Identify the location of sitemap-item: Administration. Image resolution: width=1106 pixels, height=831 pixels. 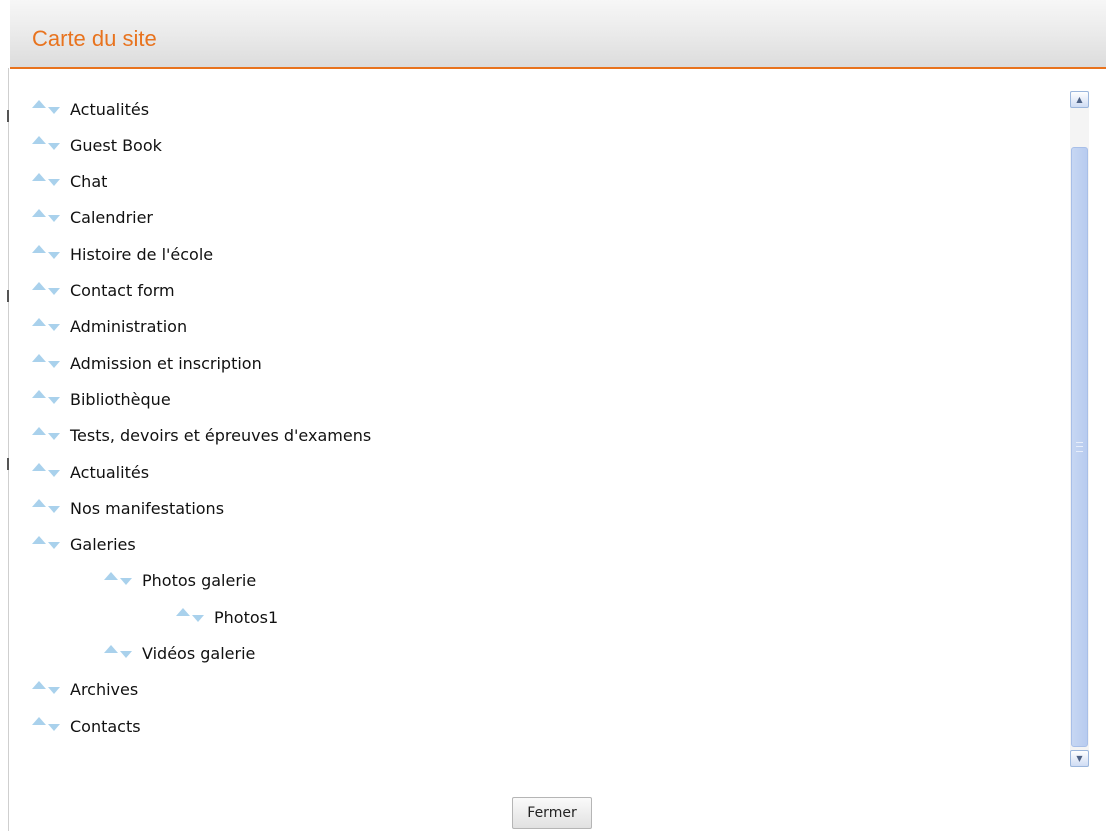
(109, 327).